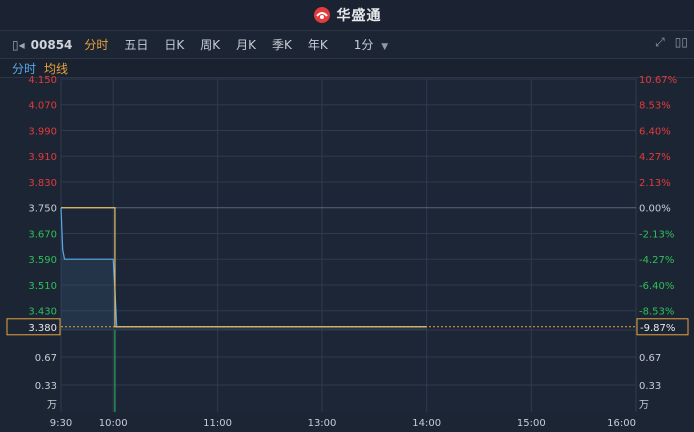  Describe the element at coordinates (46, 358) in the screenshot. I see `volume-tick-label: 0.67` at that location.